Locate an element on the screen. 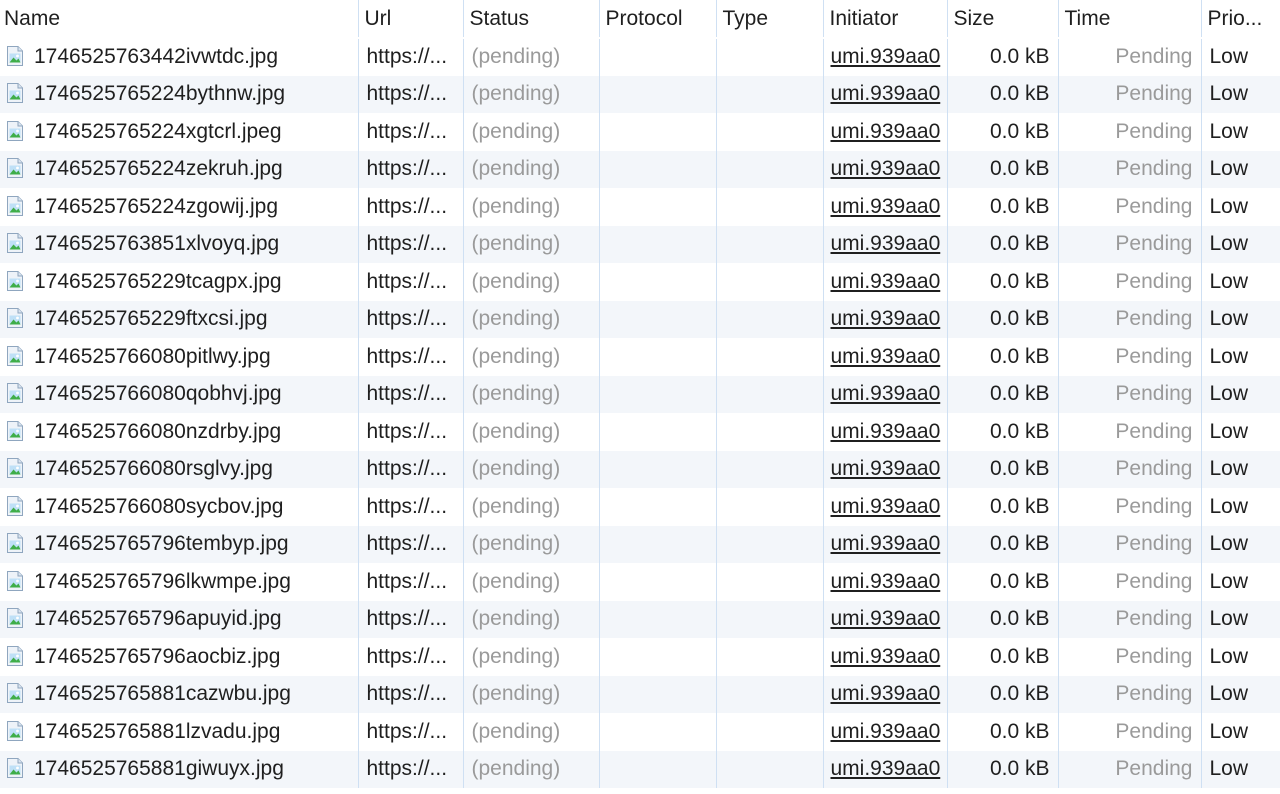 This screenshot has width=1280, height=794. request-name-cell: 1746525765224bythnw.jpg is located at coordinates (179, 94).